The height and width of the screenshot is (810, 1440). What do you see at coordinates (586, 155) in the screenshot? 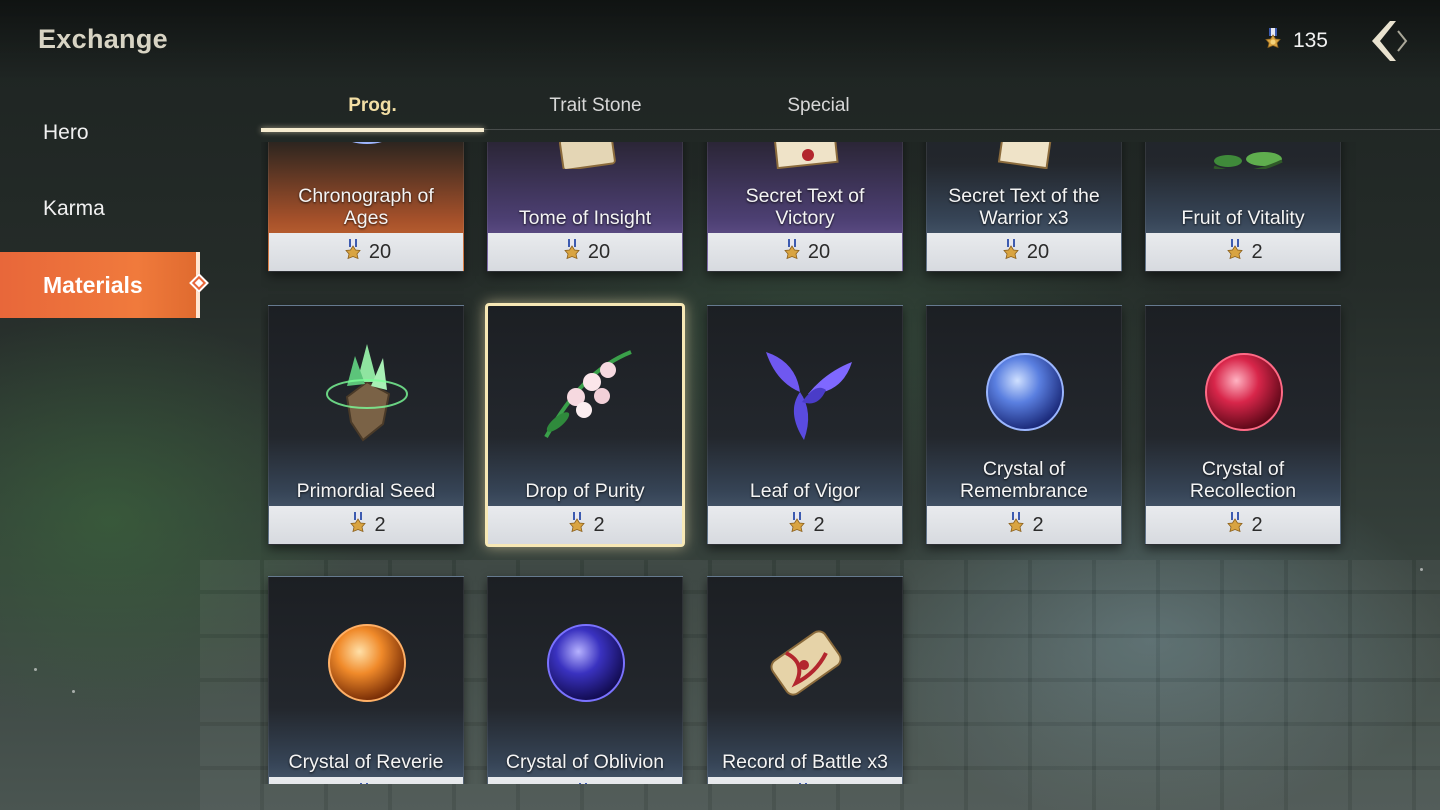
I see `tome-icon` at bounding box center [586, 155].